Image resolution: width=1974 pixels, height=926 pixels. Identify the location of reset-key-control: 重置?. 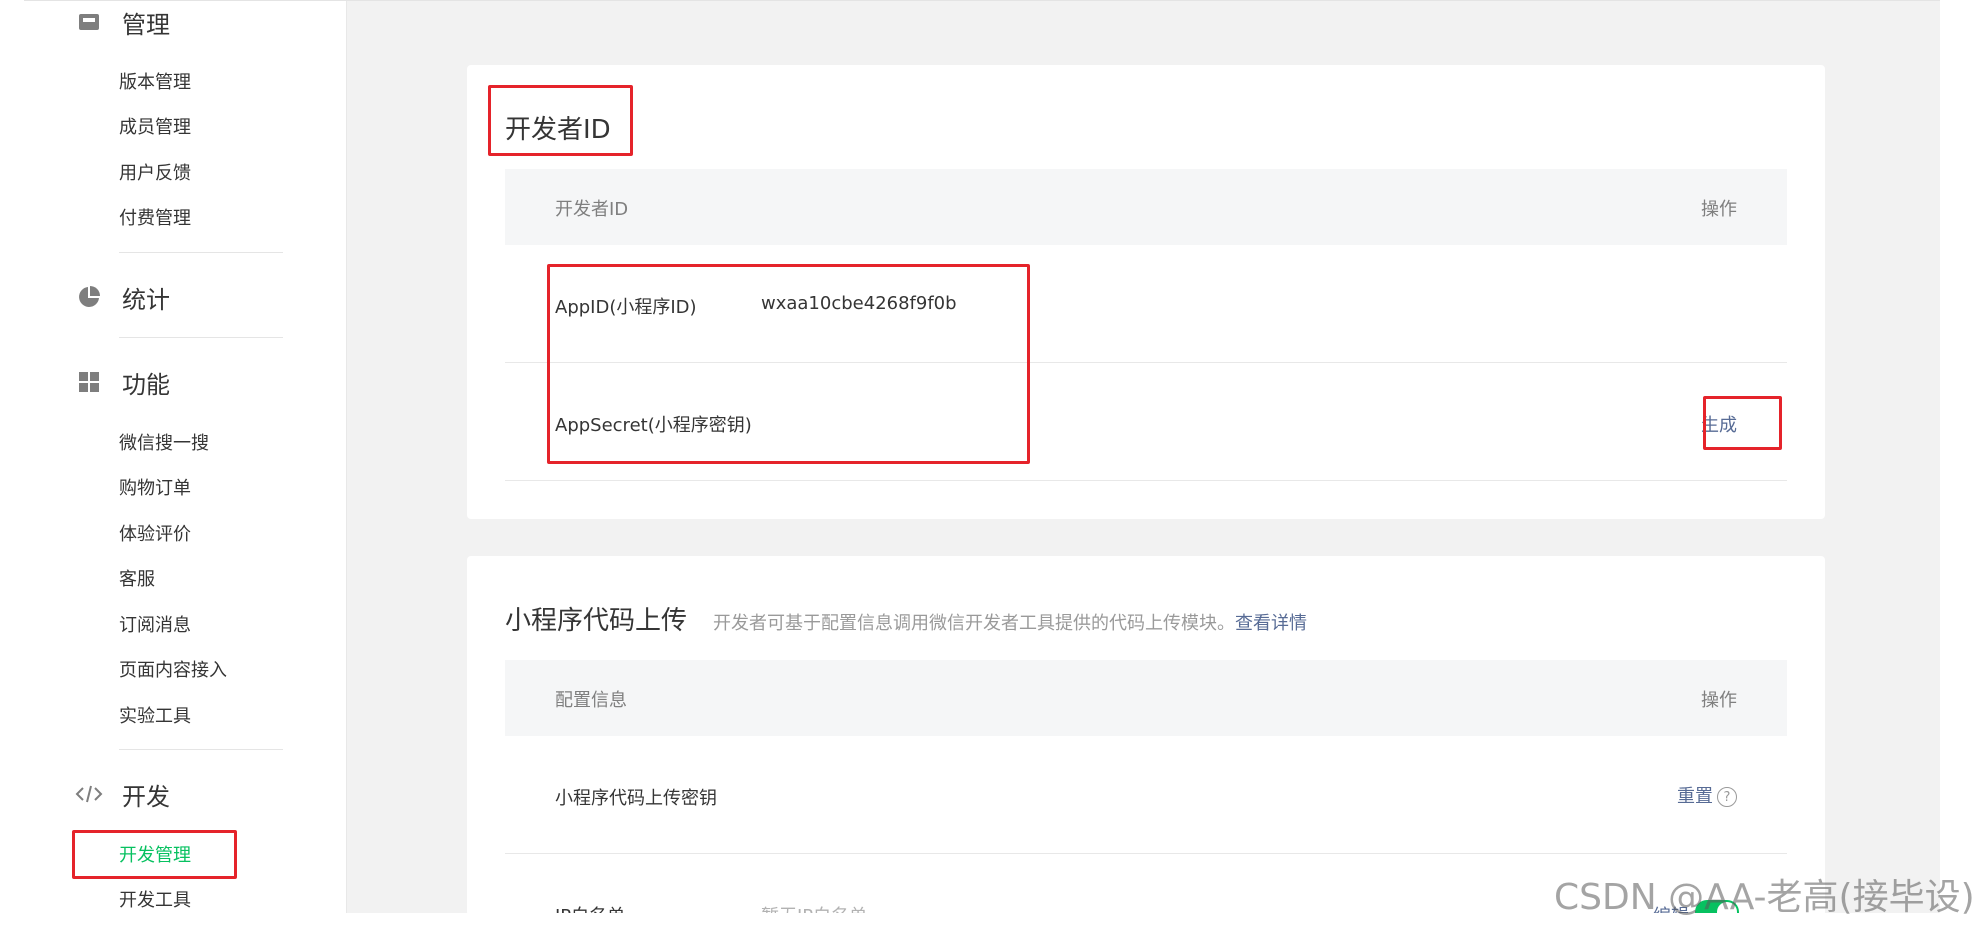
(1707, 795).